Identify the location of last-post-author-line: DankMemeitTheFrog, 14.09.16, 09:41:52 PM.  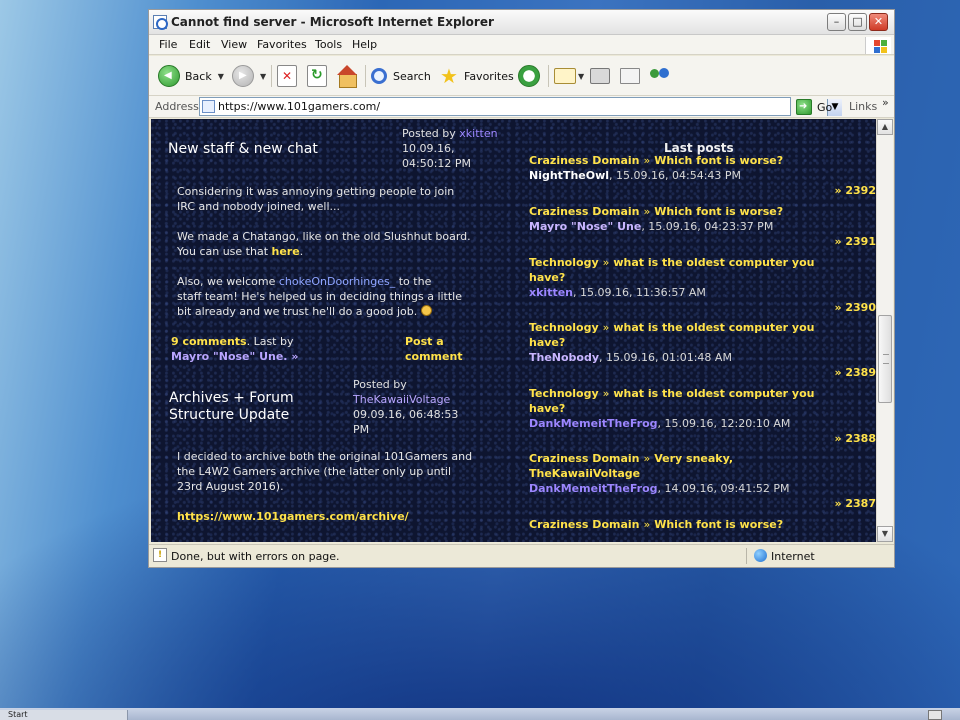
(702, 488).